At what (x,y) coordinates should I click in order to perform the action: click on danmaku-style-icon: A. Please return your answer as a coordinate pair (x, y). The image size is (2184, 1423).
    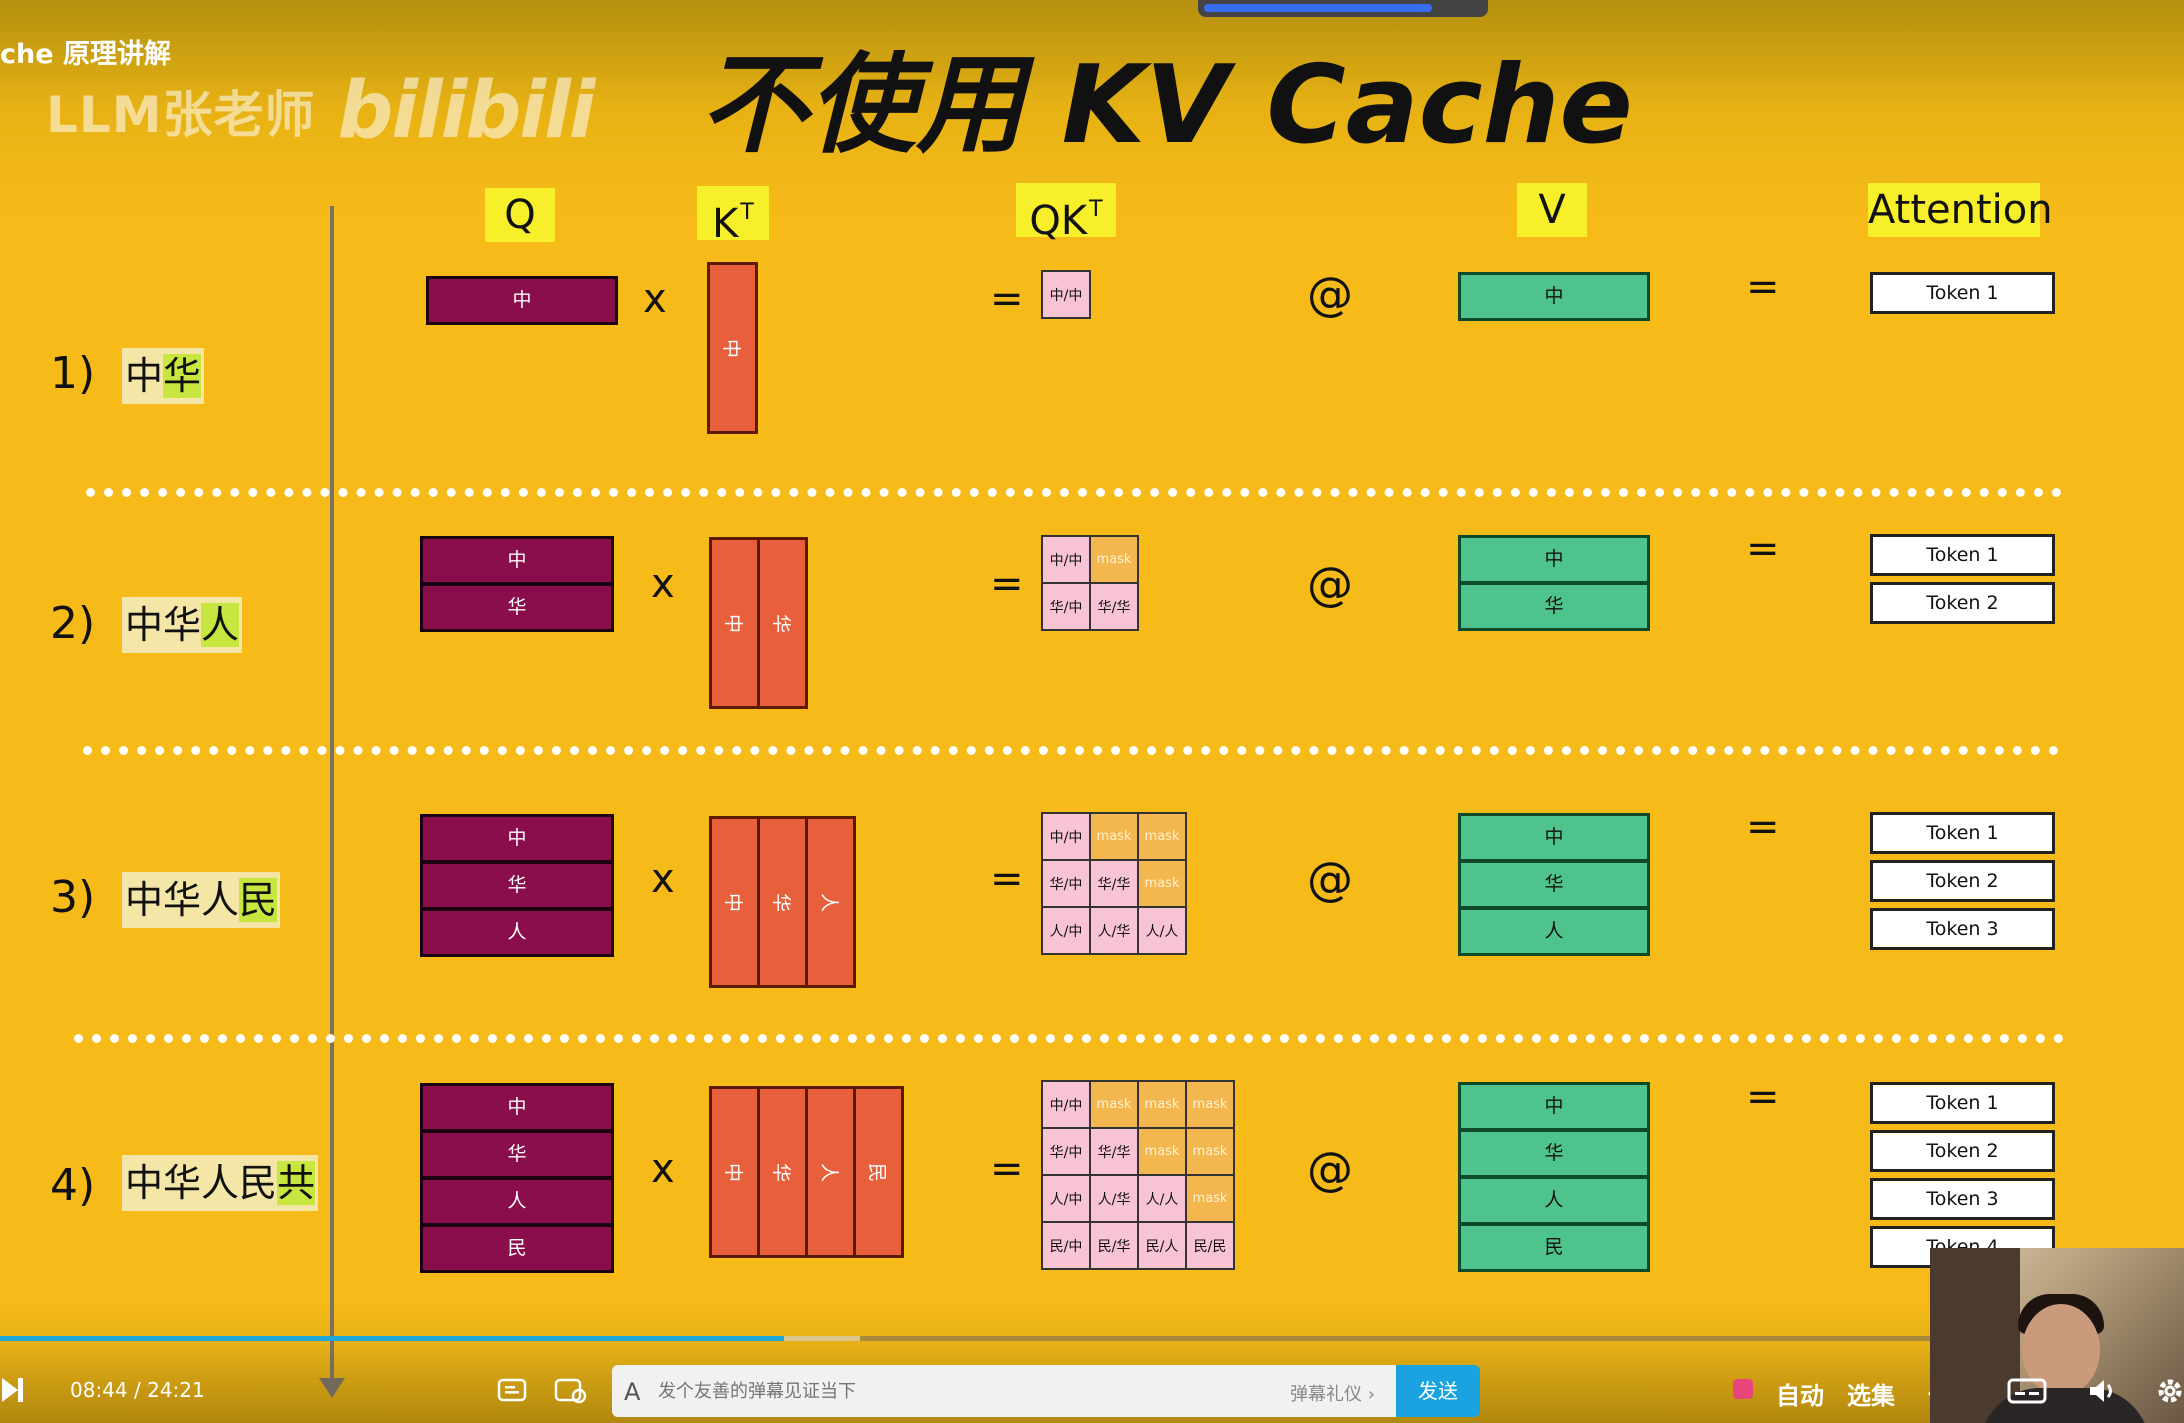
    Looking at the image, I should click on (632, 1392).